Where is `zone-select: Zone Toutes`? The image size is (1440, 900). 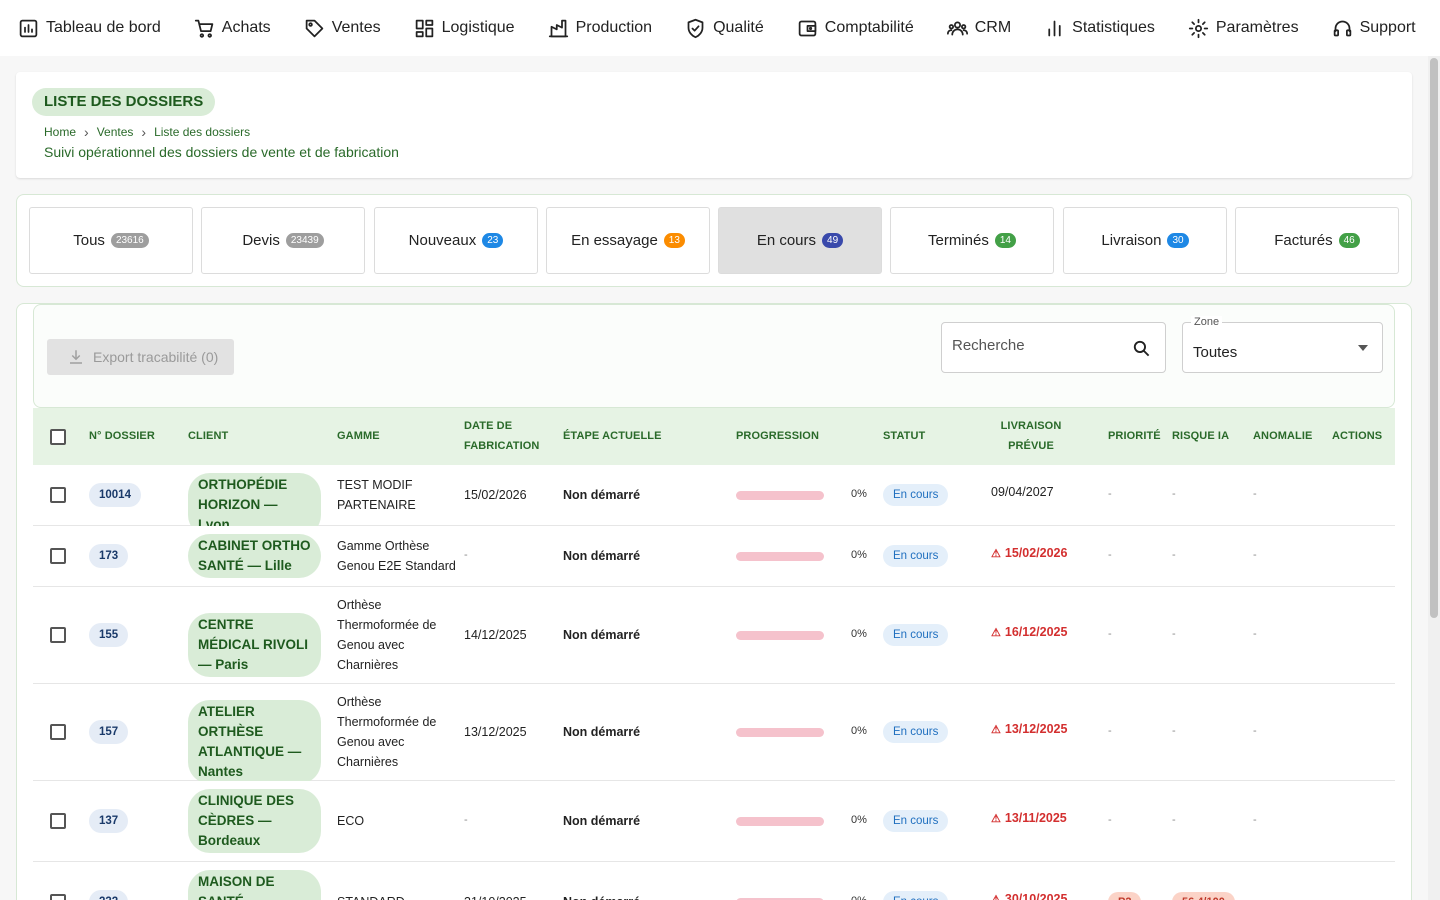 zone-select: Zone Toutes is located at coordinates (1282, 344).